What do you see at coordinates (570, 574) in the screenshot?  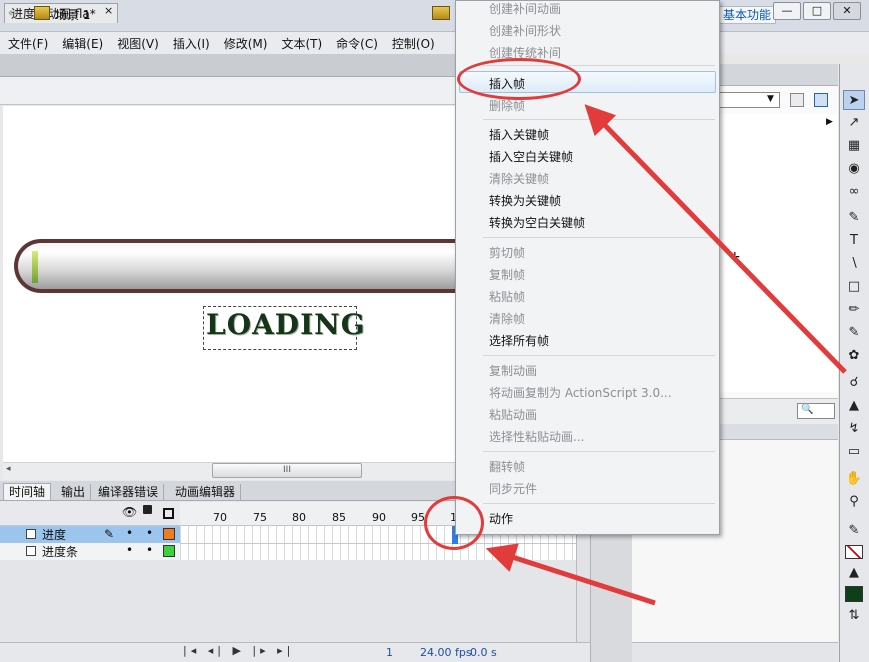 I see `arrow-to-selected-frame` at bounding box center [570, 574].